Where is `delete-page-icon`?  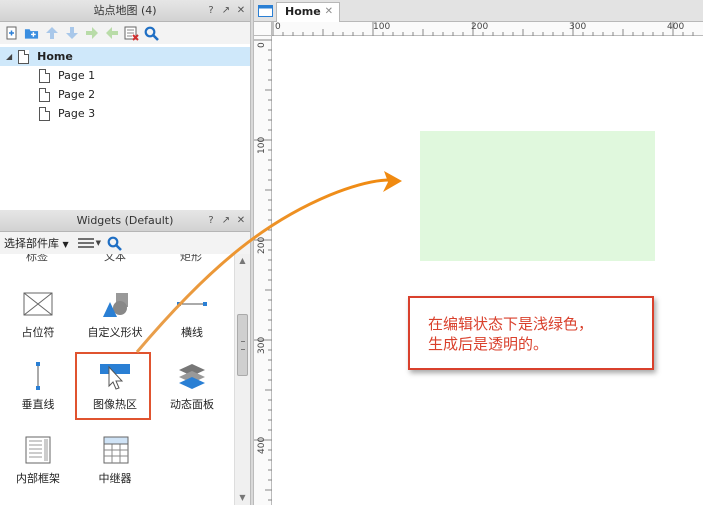
delete-page-icon is located at coordinates (131, 33).